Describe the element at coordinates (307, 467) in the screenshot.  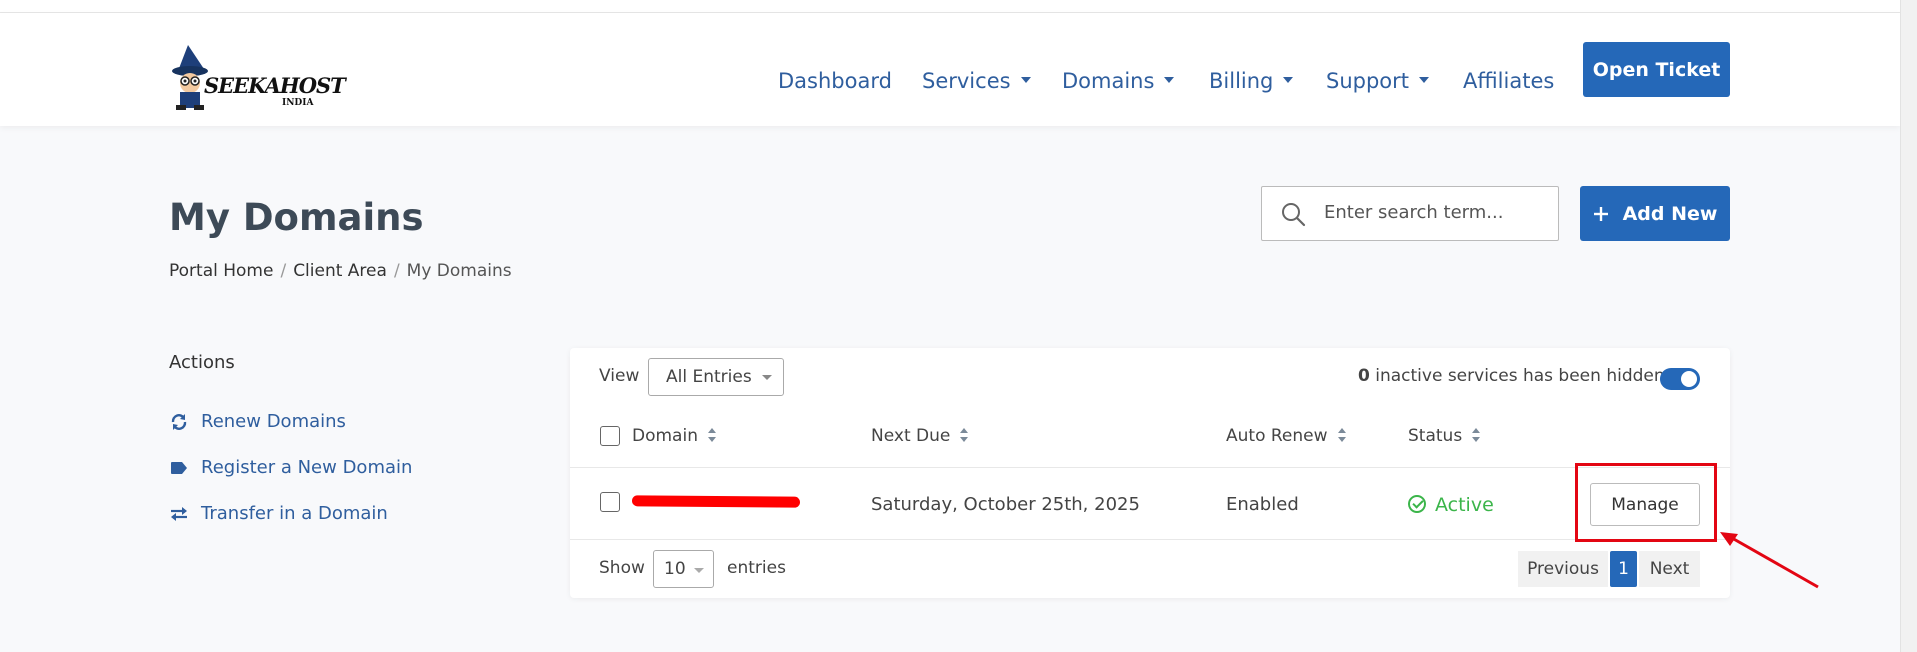
I see `action-label: Register a New Domain` at that location.